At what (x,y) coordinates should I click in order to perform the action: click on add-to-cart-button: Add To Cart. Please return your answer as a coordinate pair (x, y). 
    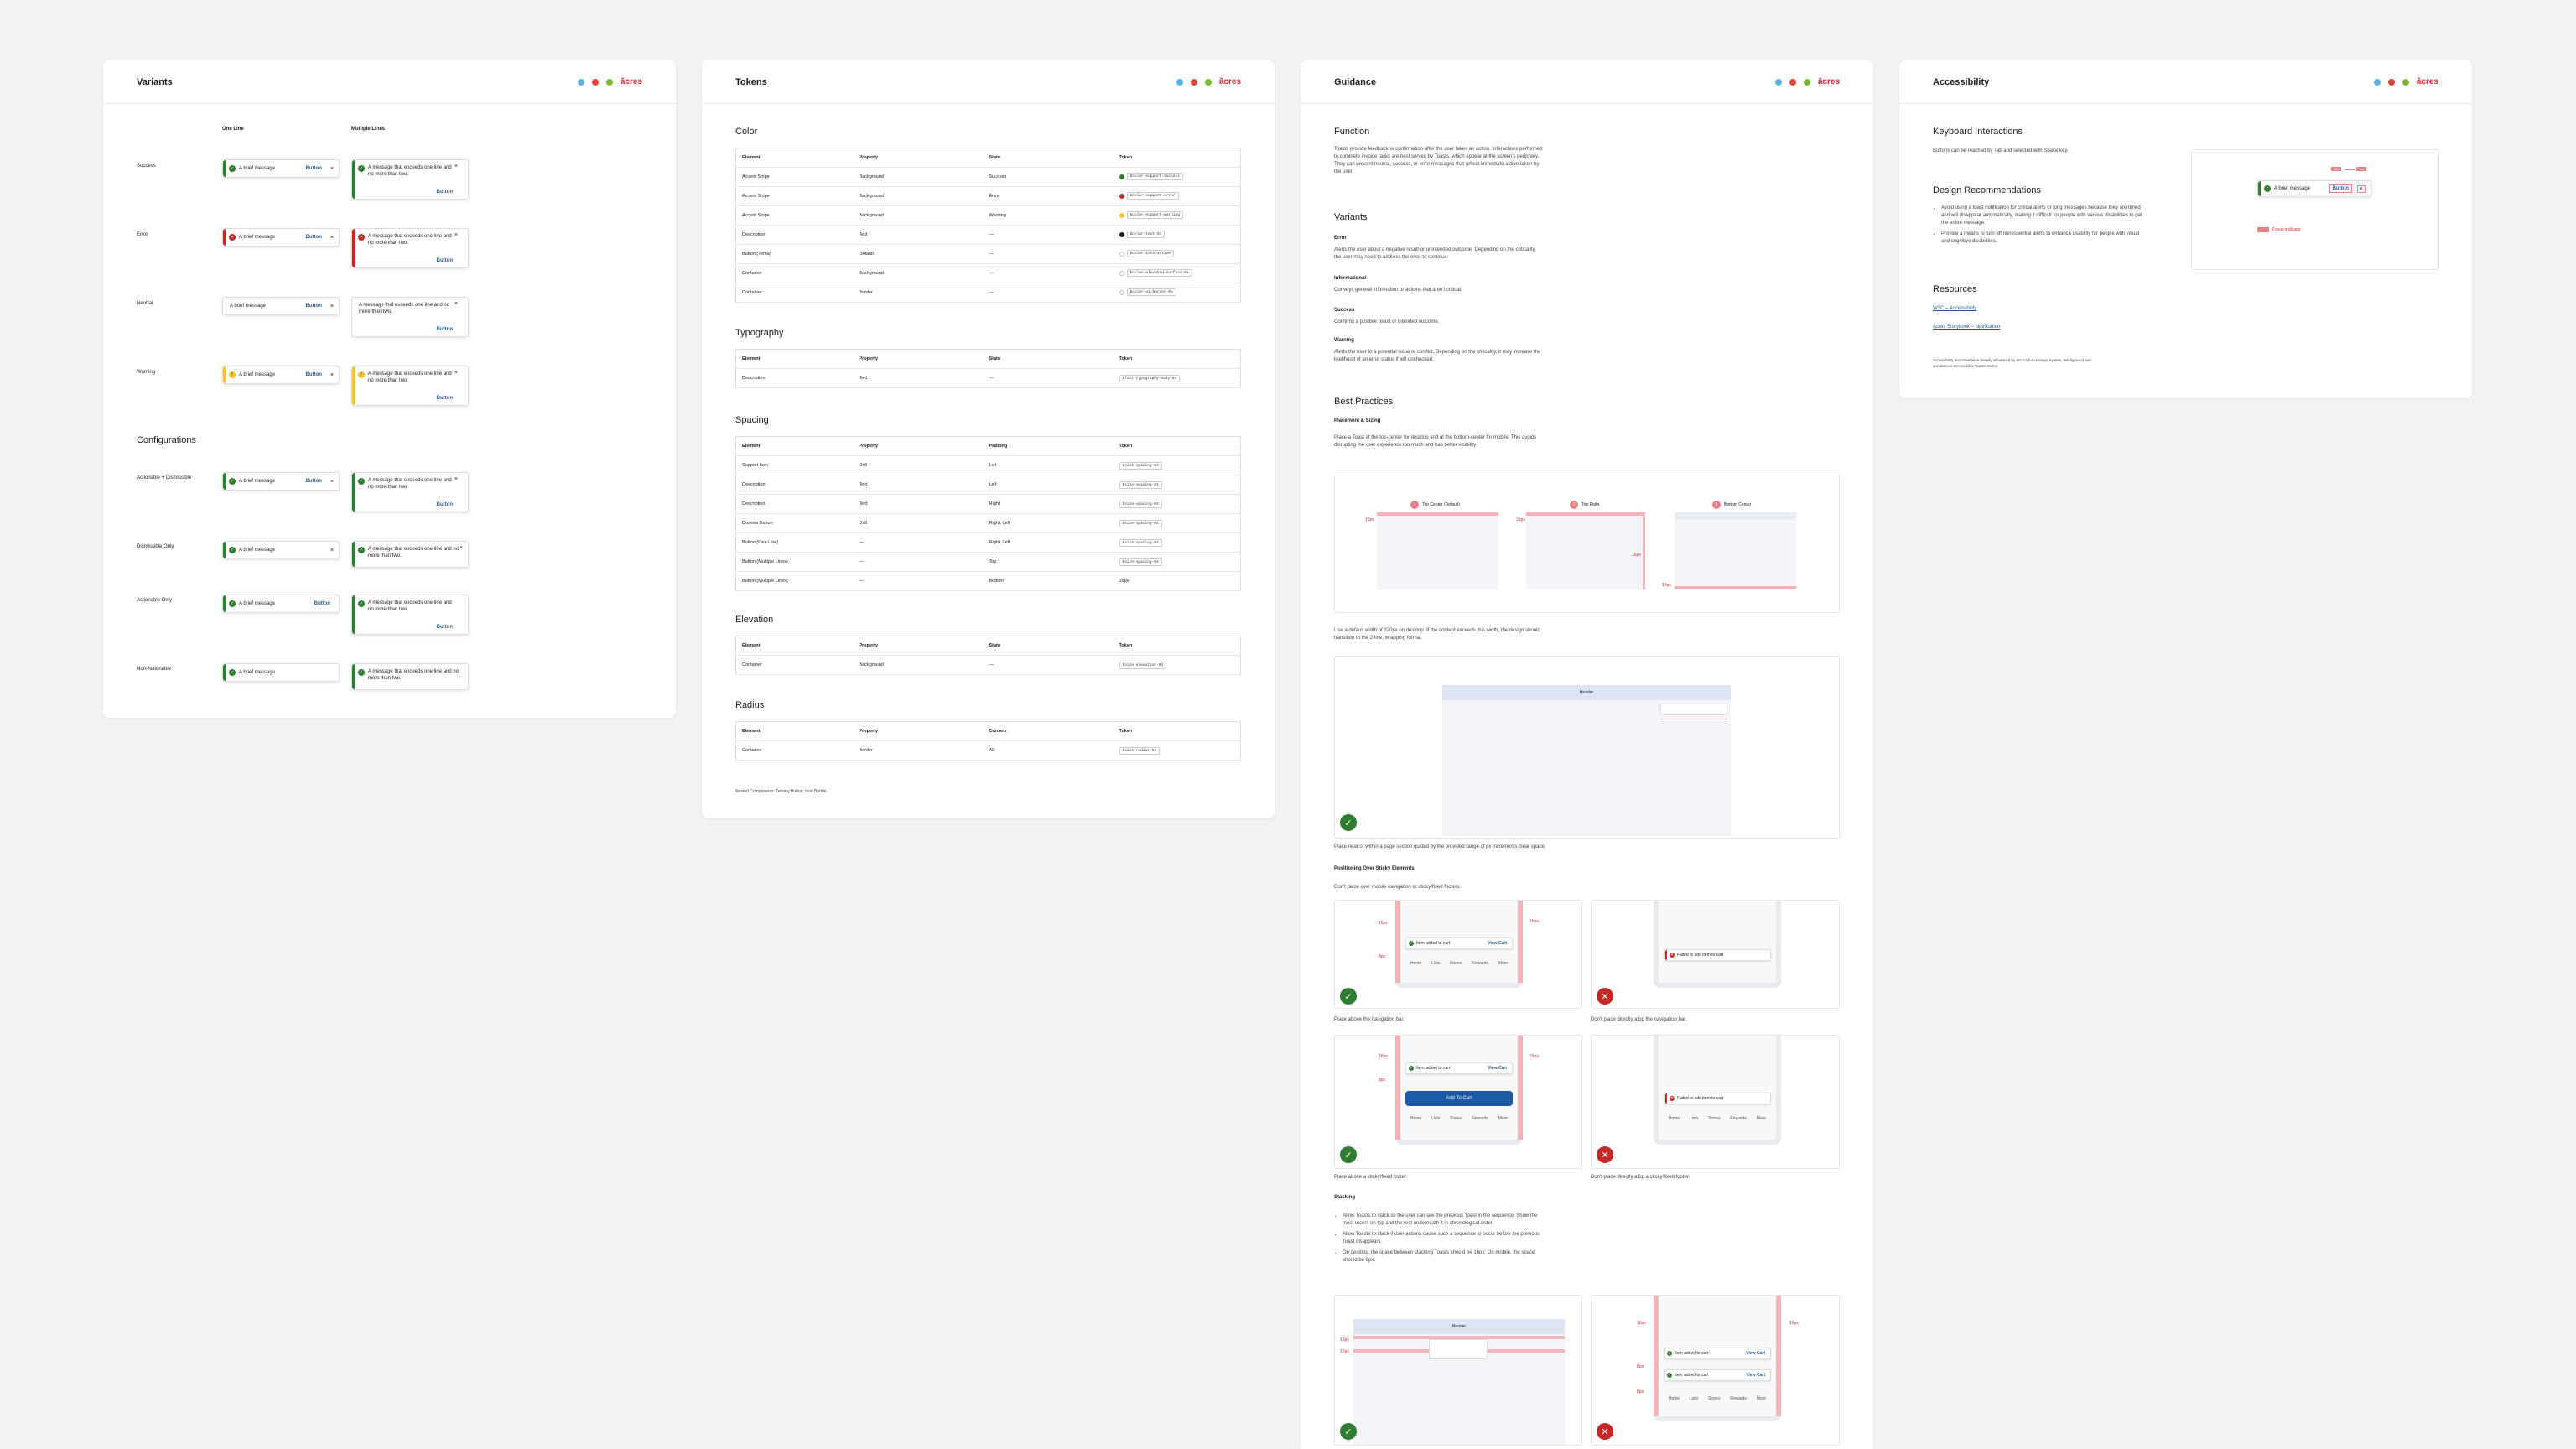
    Looking at the image, I should click on (1459, 1098).